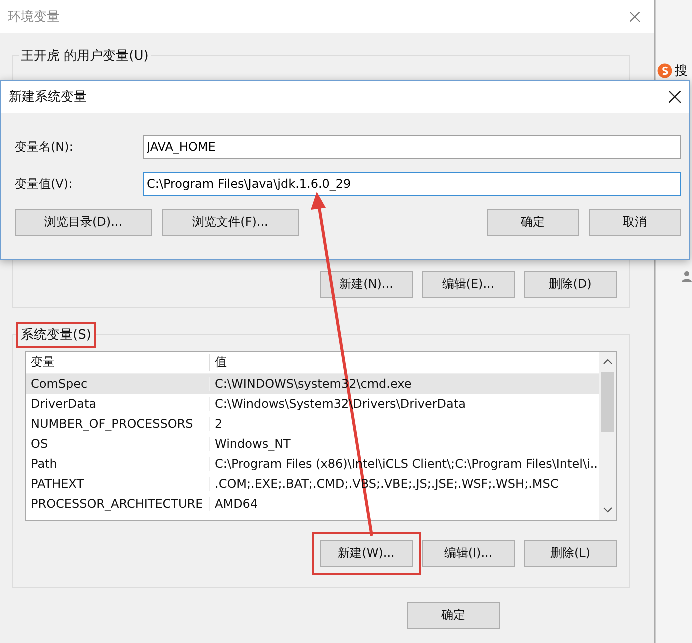  I want to click on variable-name: DriverData, so click(64, 404).